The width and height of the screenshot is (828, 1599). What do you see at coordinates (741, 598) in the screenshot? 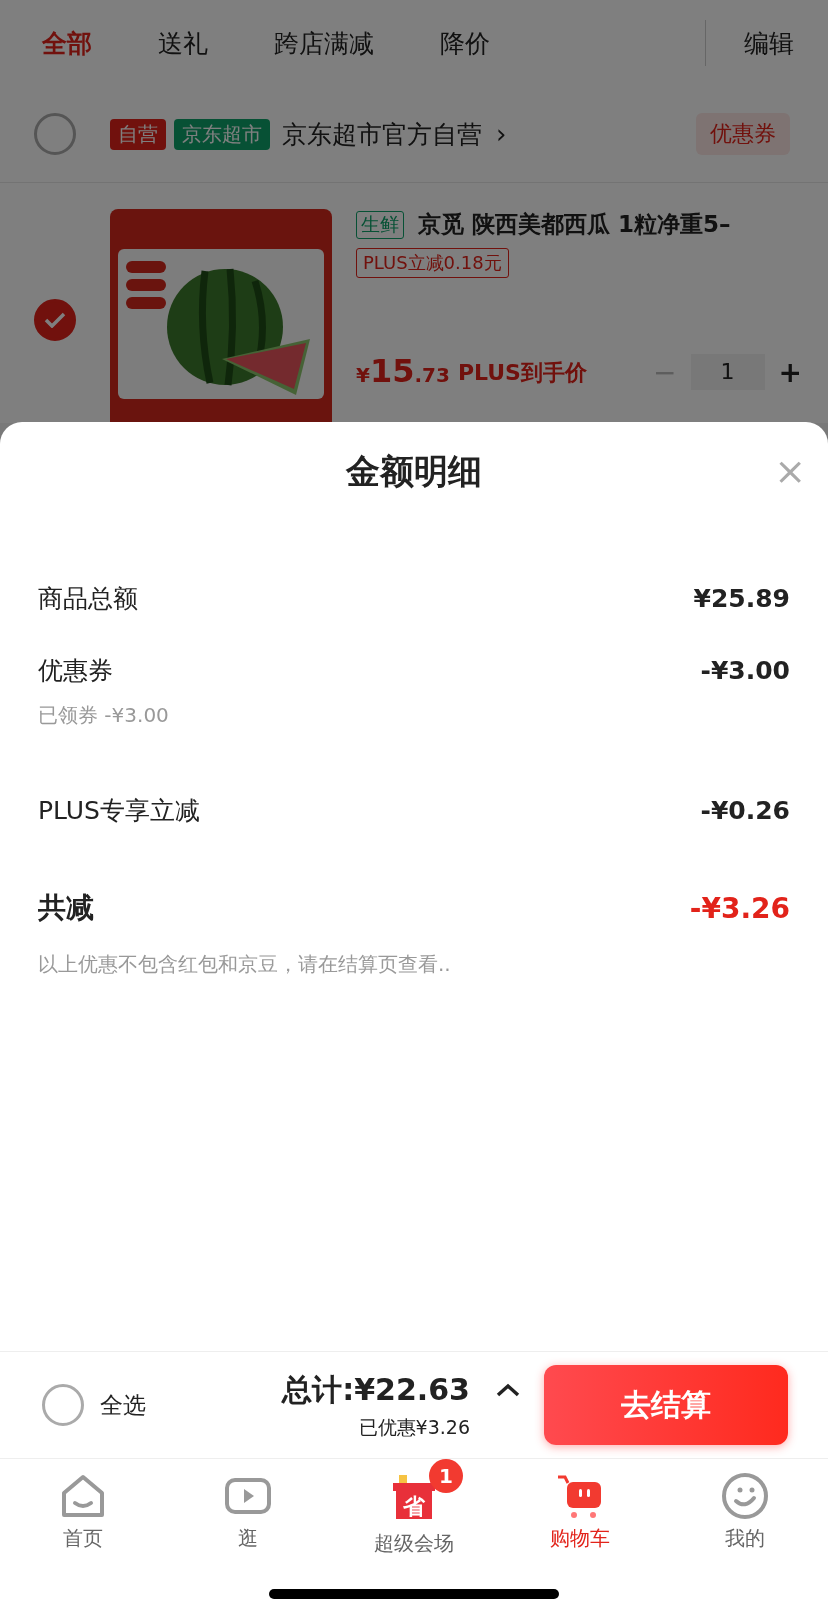
I see `row-value: ¥25.89` at bounding box center [741, 598].